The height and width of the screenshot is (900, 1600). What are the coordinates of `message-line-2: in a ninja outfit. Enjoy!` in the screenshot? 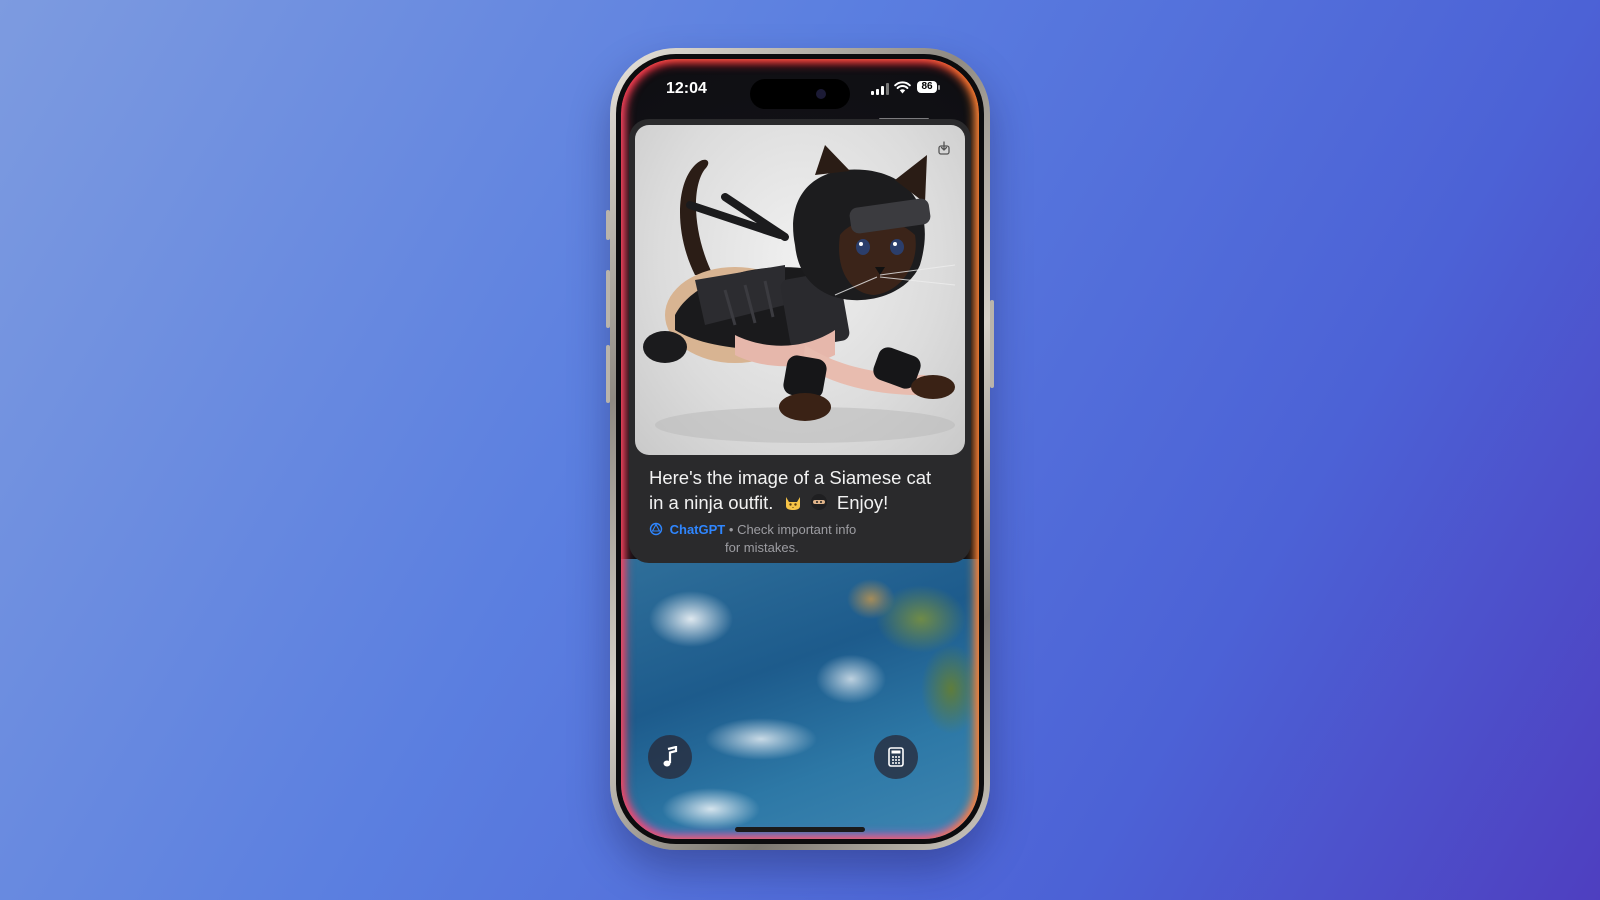 It's located at (799, 502).